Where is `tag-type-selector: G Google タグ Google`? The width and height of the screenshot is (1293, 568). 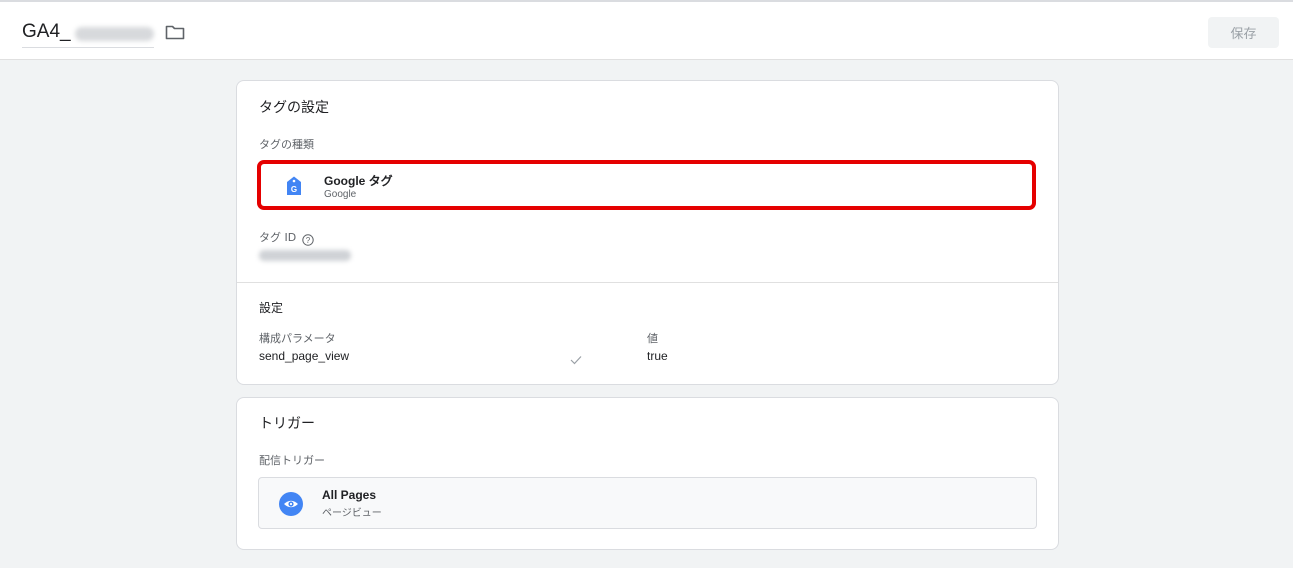 tag-type-selector: G Google タグ Google is located at coordinates (646, 185).